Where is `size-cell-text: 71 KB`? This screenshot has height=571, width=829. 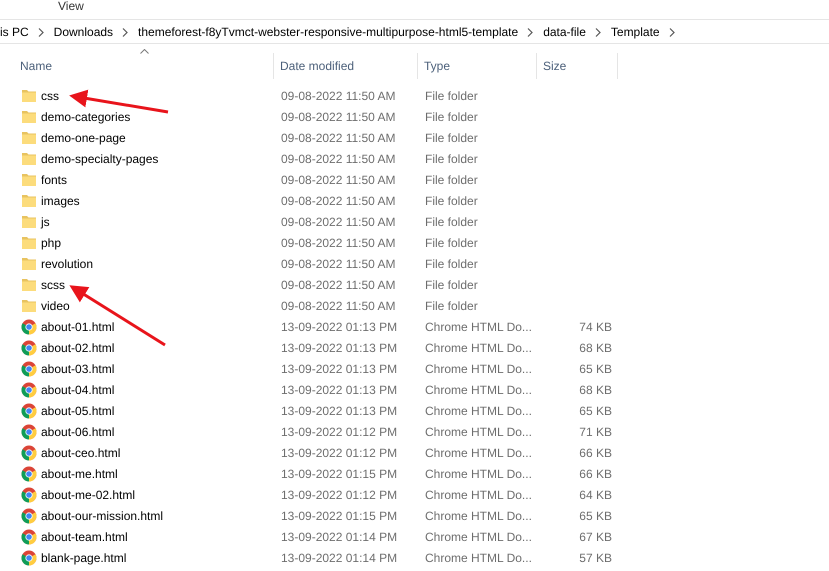 size-cell-text: 71 KB is located at coordinates (595, 431).